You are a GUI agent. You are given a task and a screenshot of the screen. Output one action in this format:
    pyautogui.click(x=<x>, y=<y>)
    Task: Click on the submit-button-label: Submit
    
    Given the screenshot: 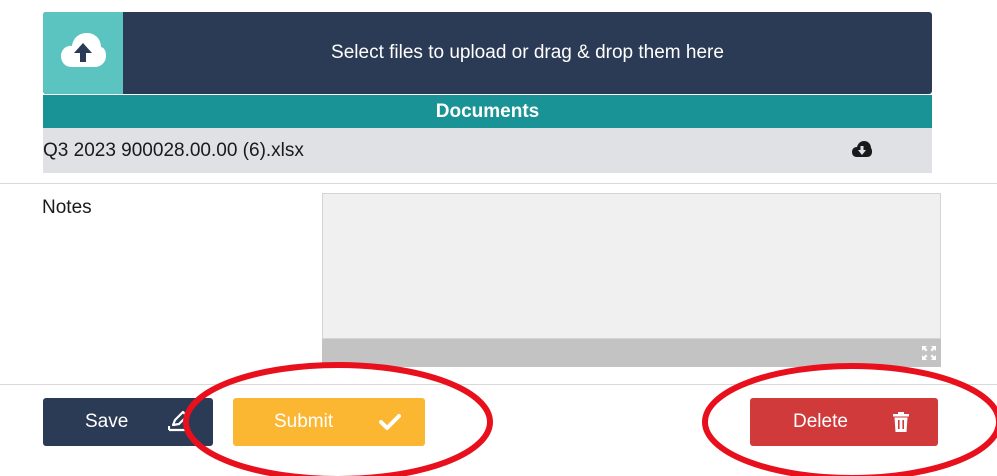 What is the action you would take?
    pyautogui.click(x=304, y=421)
    